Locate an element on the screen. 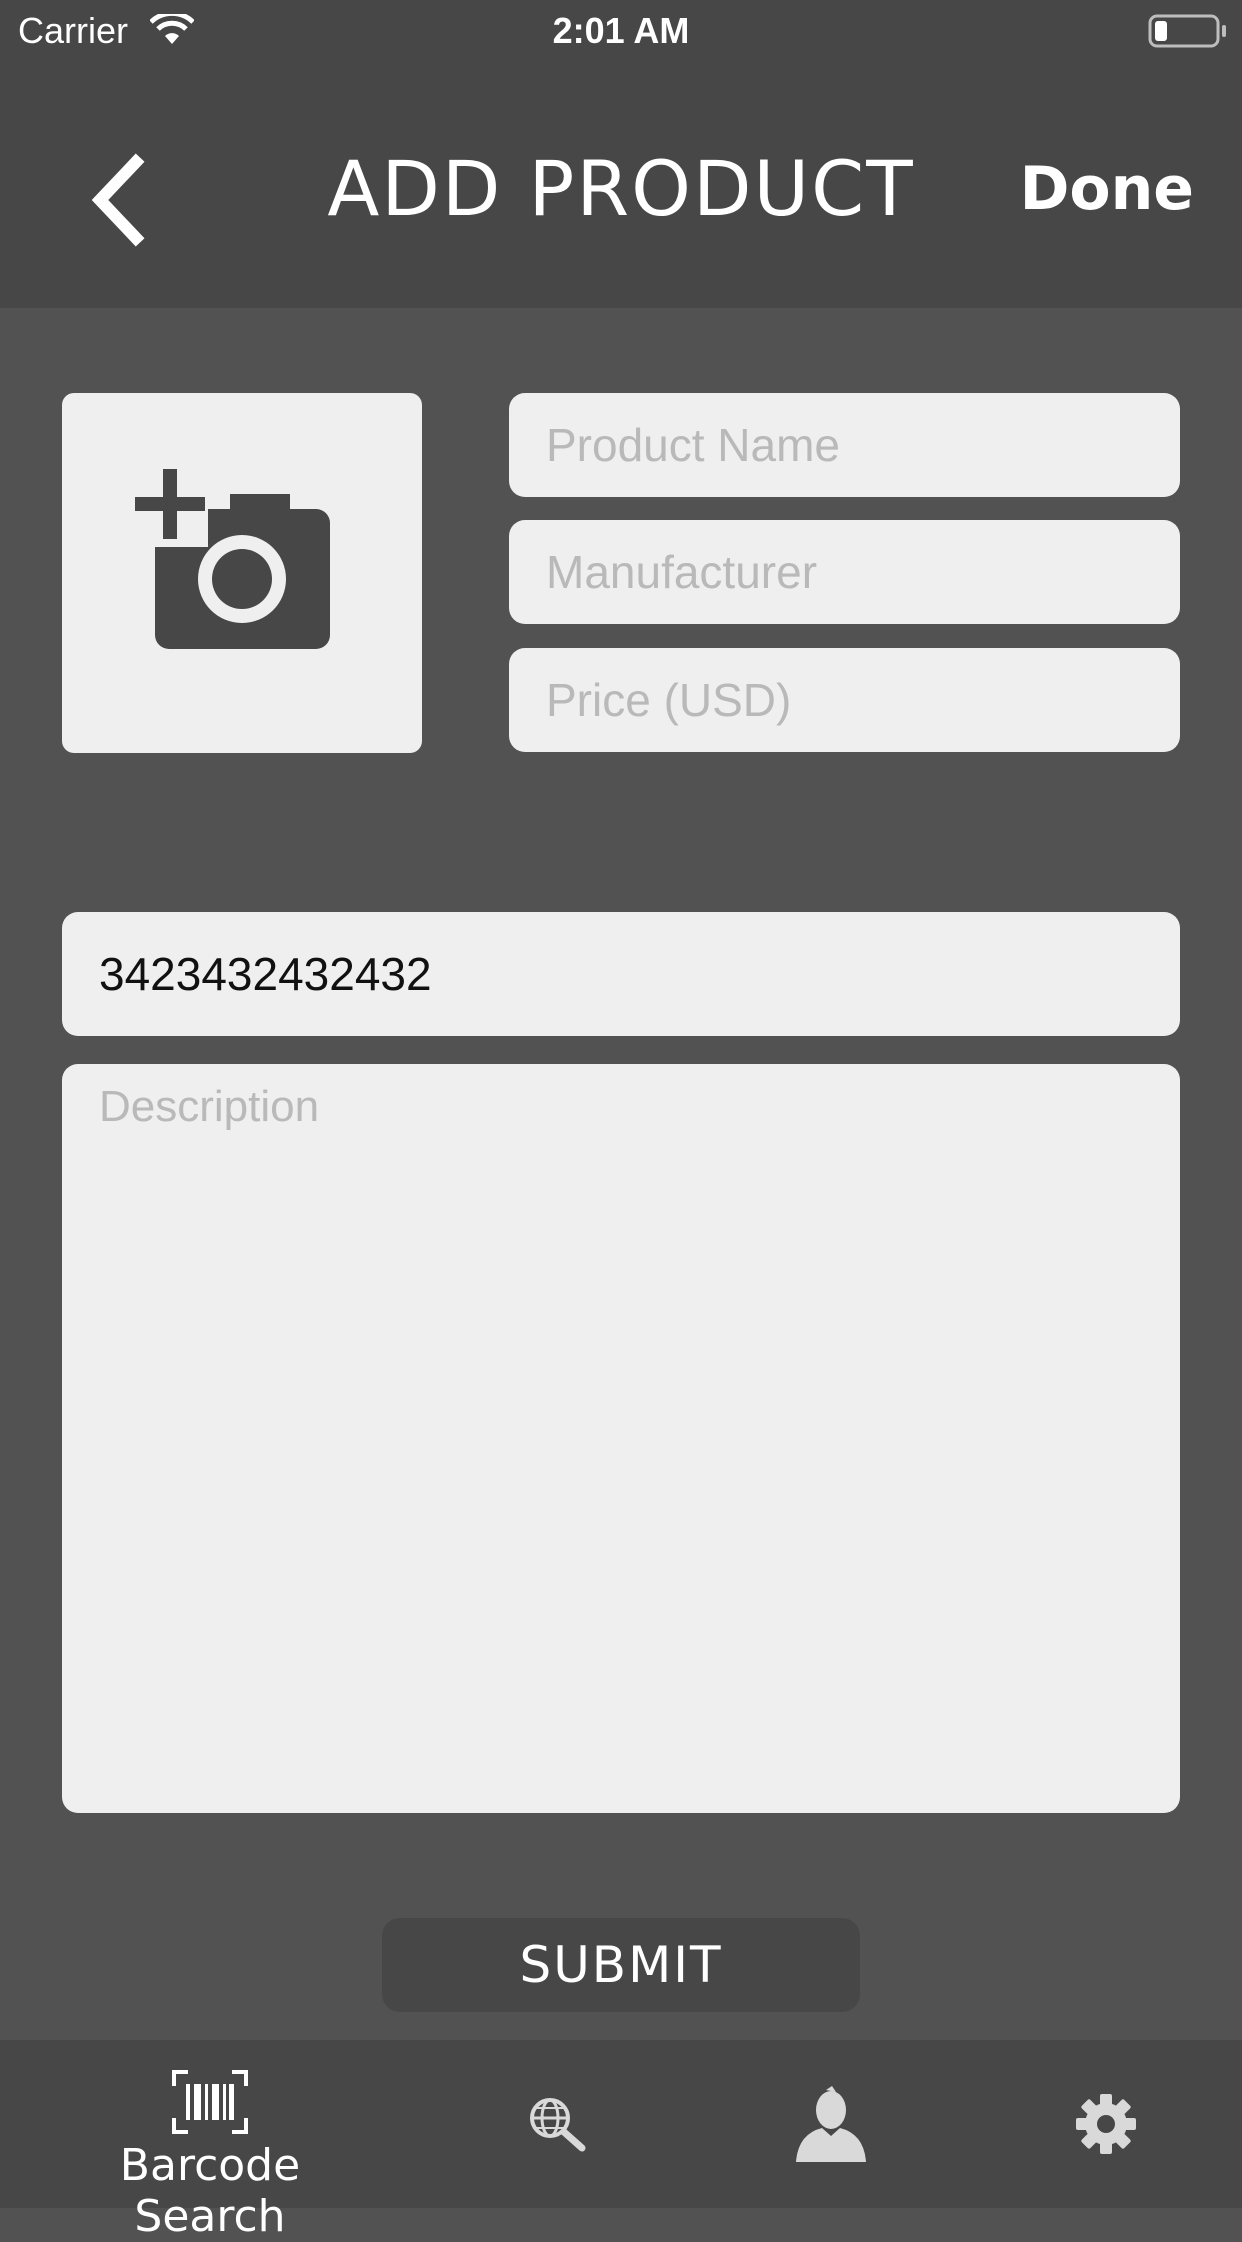 This screenshot has width=1242, height=2242. submit-button: SUBMIT is located at coordinates (621, 1965).